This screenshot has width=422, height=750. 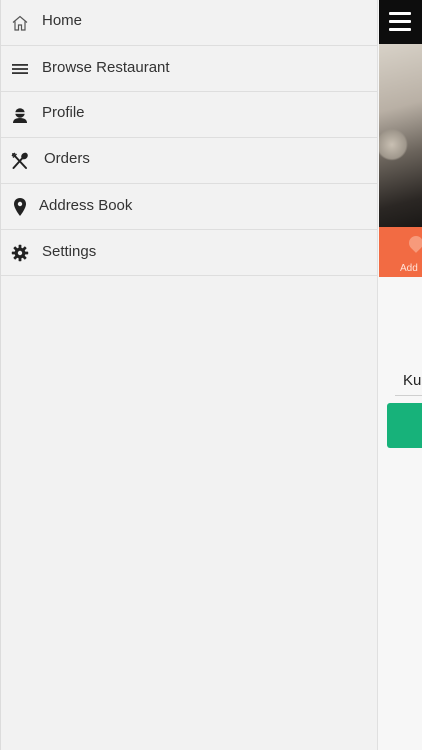 What do you see at coordinates (400, 22) in the screenshot?
I see `hamburger-menu-icon` at bounding box center [400, 22].